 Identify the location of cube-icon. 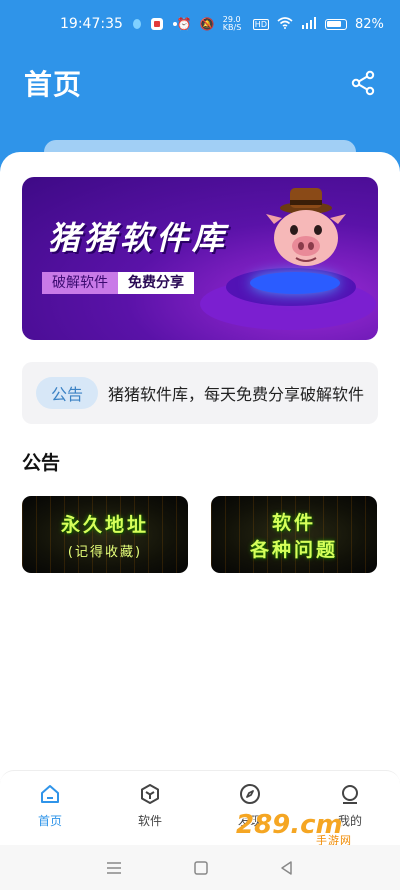
(150, 794).